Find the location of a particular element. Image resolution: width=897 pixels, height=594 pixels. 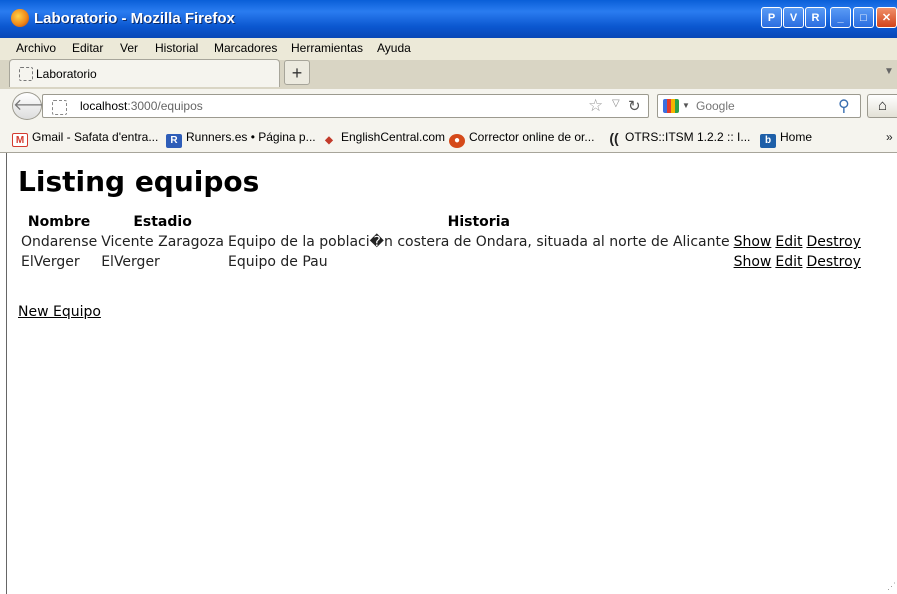

menu-editar: Editar is located at coordinates (87, 48).